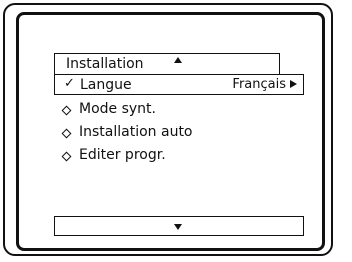 This screenshot has width=352, height=262. I want to click on menu-item-label: Installation auto, so click(136, 132).